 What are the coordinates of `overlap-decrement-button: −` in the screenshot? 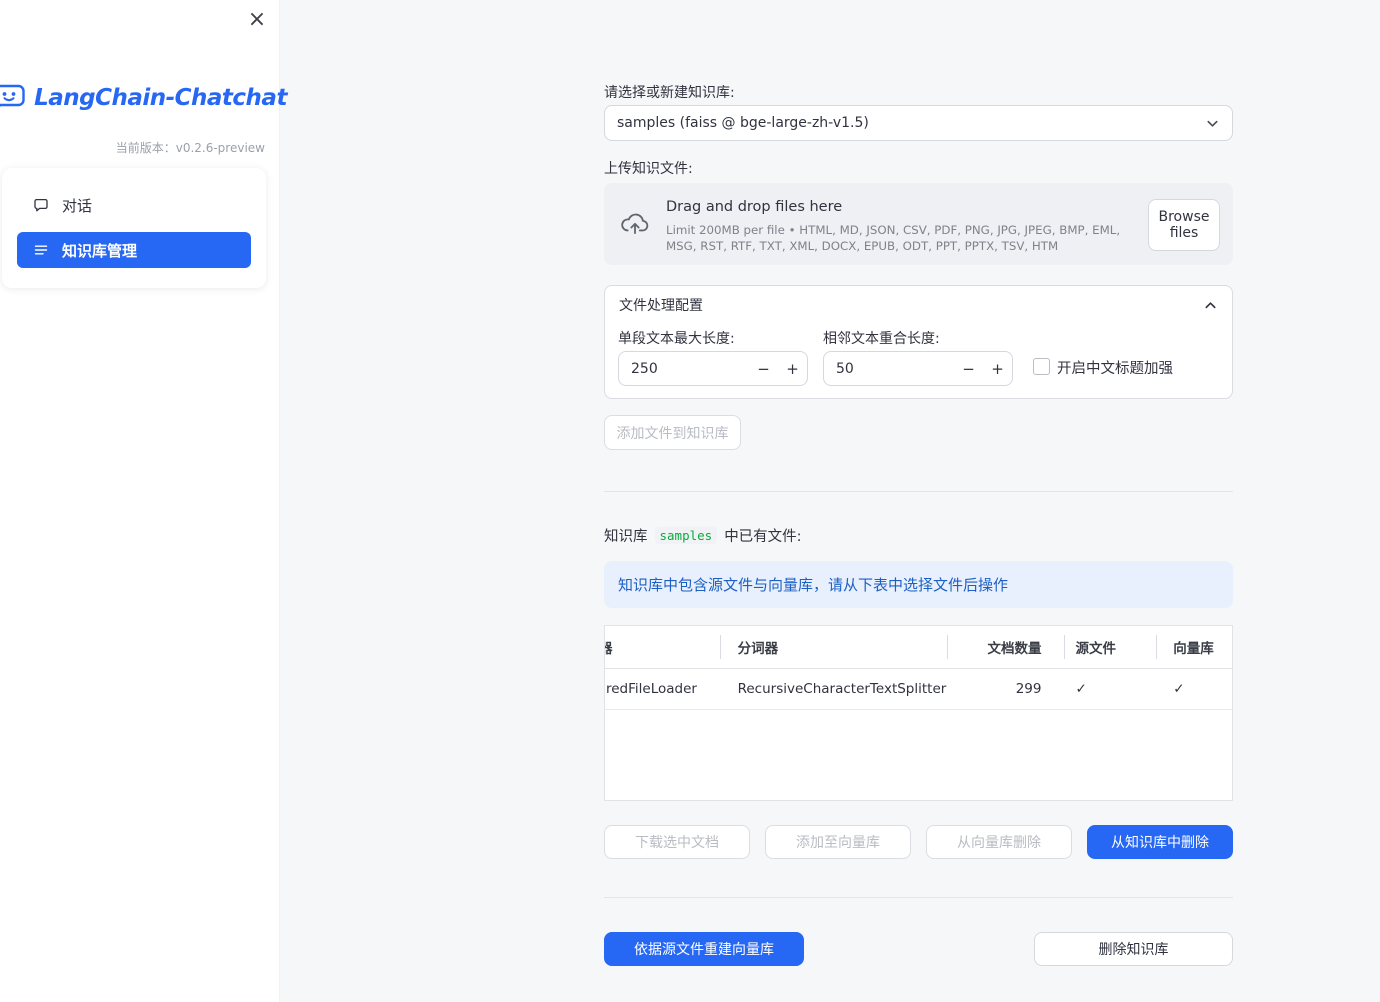 It's located at (968, 368).